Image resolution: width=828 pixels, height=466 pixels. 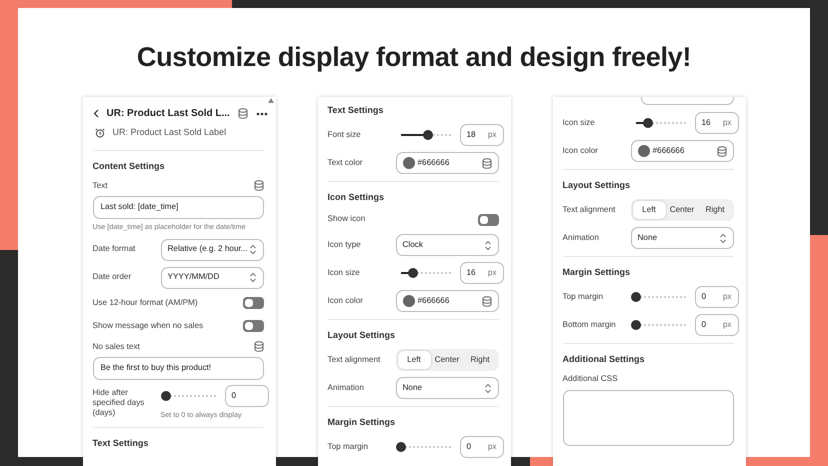 I want to click on field-label: Hide after specified days (days), so click(x=119, y=403).